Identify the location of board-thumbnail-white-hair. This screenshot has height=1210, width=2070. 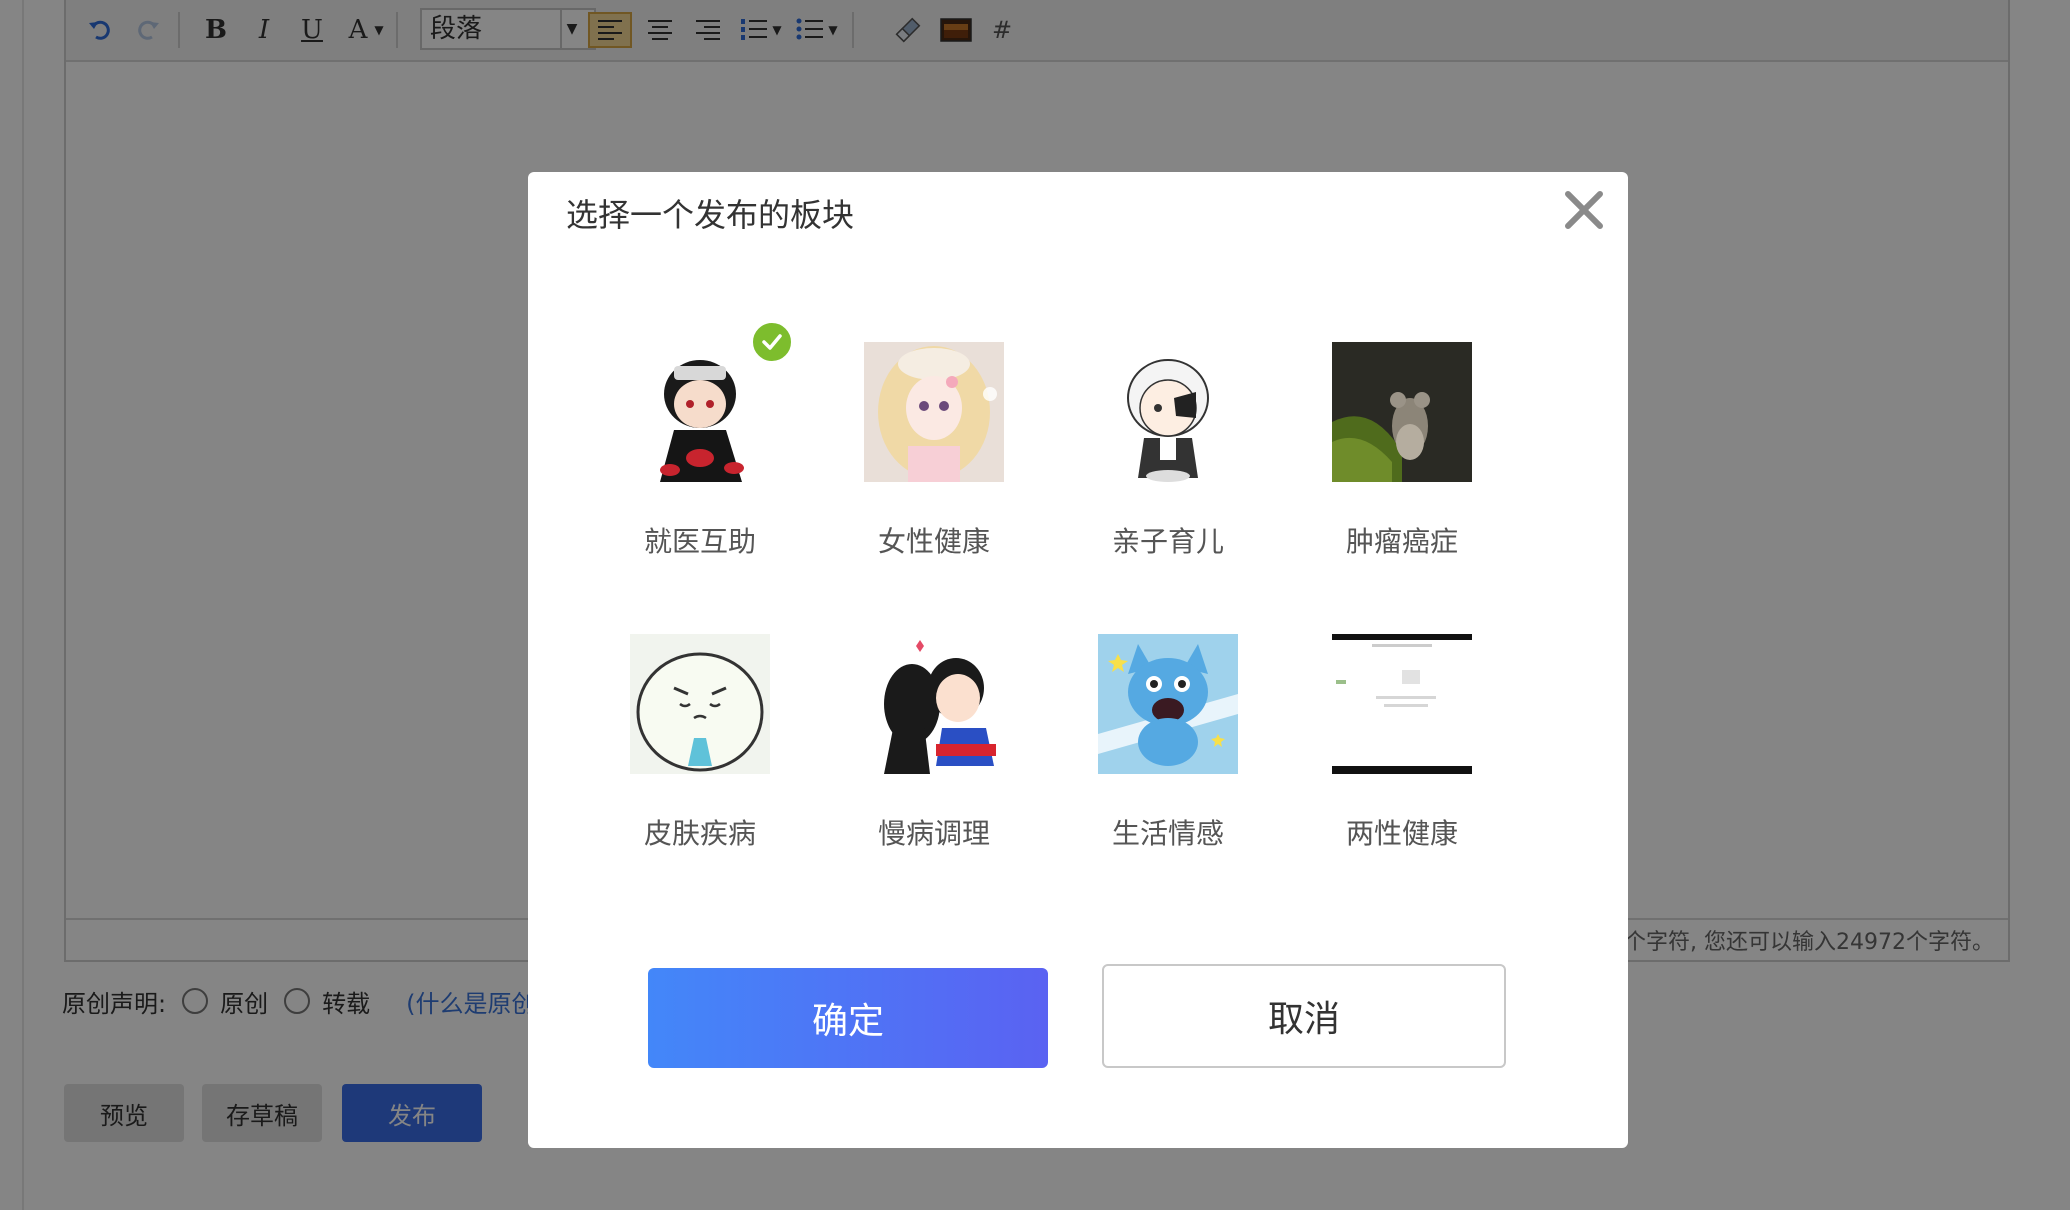
(1168, 412).